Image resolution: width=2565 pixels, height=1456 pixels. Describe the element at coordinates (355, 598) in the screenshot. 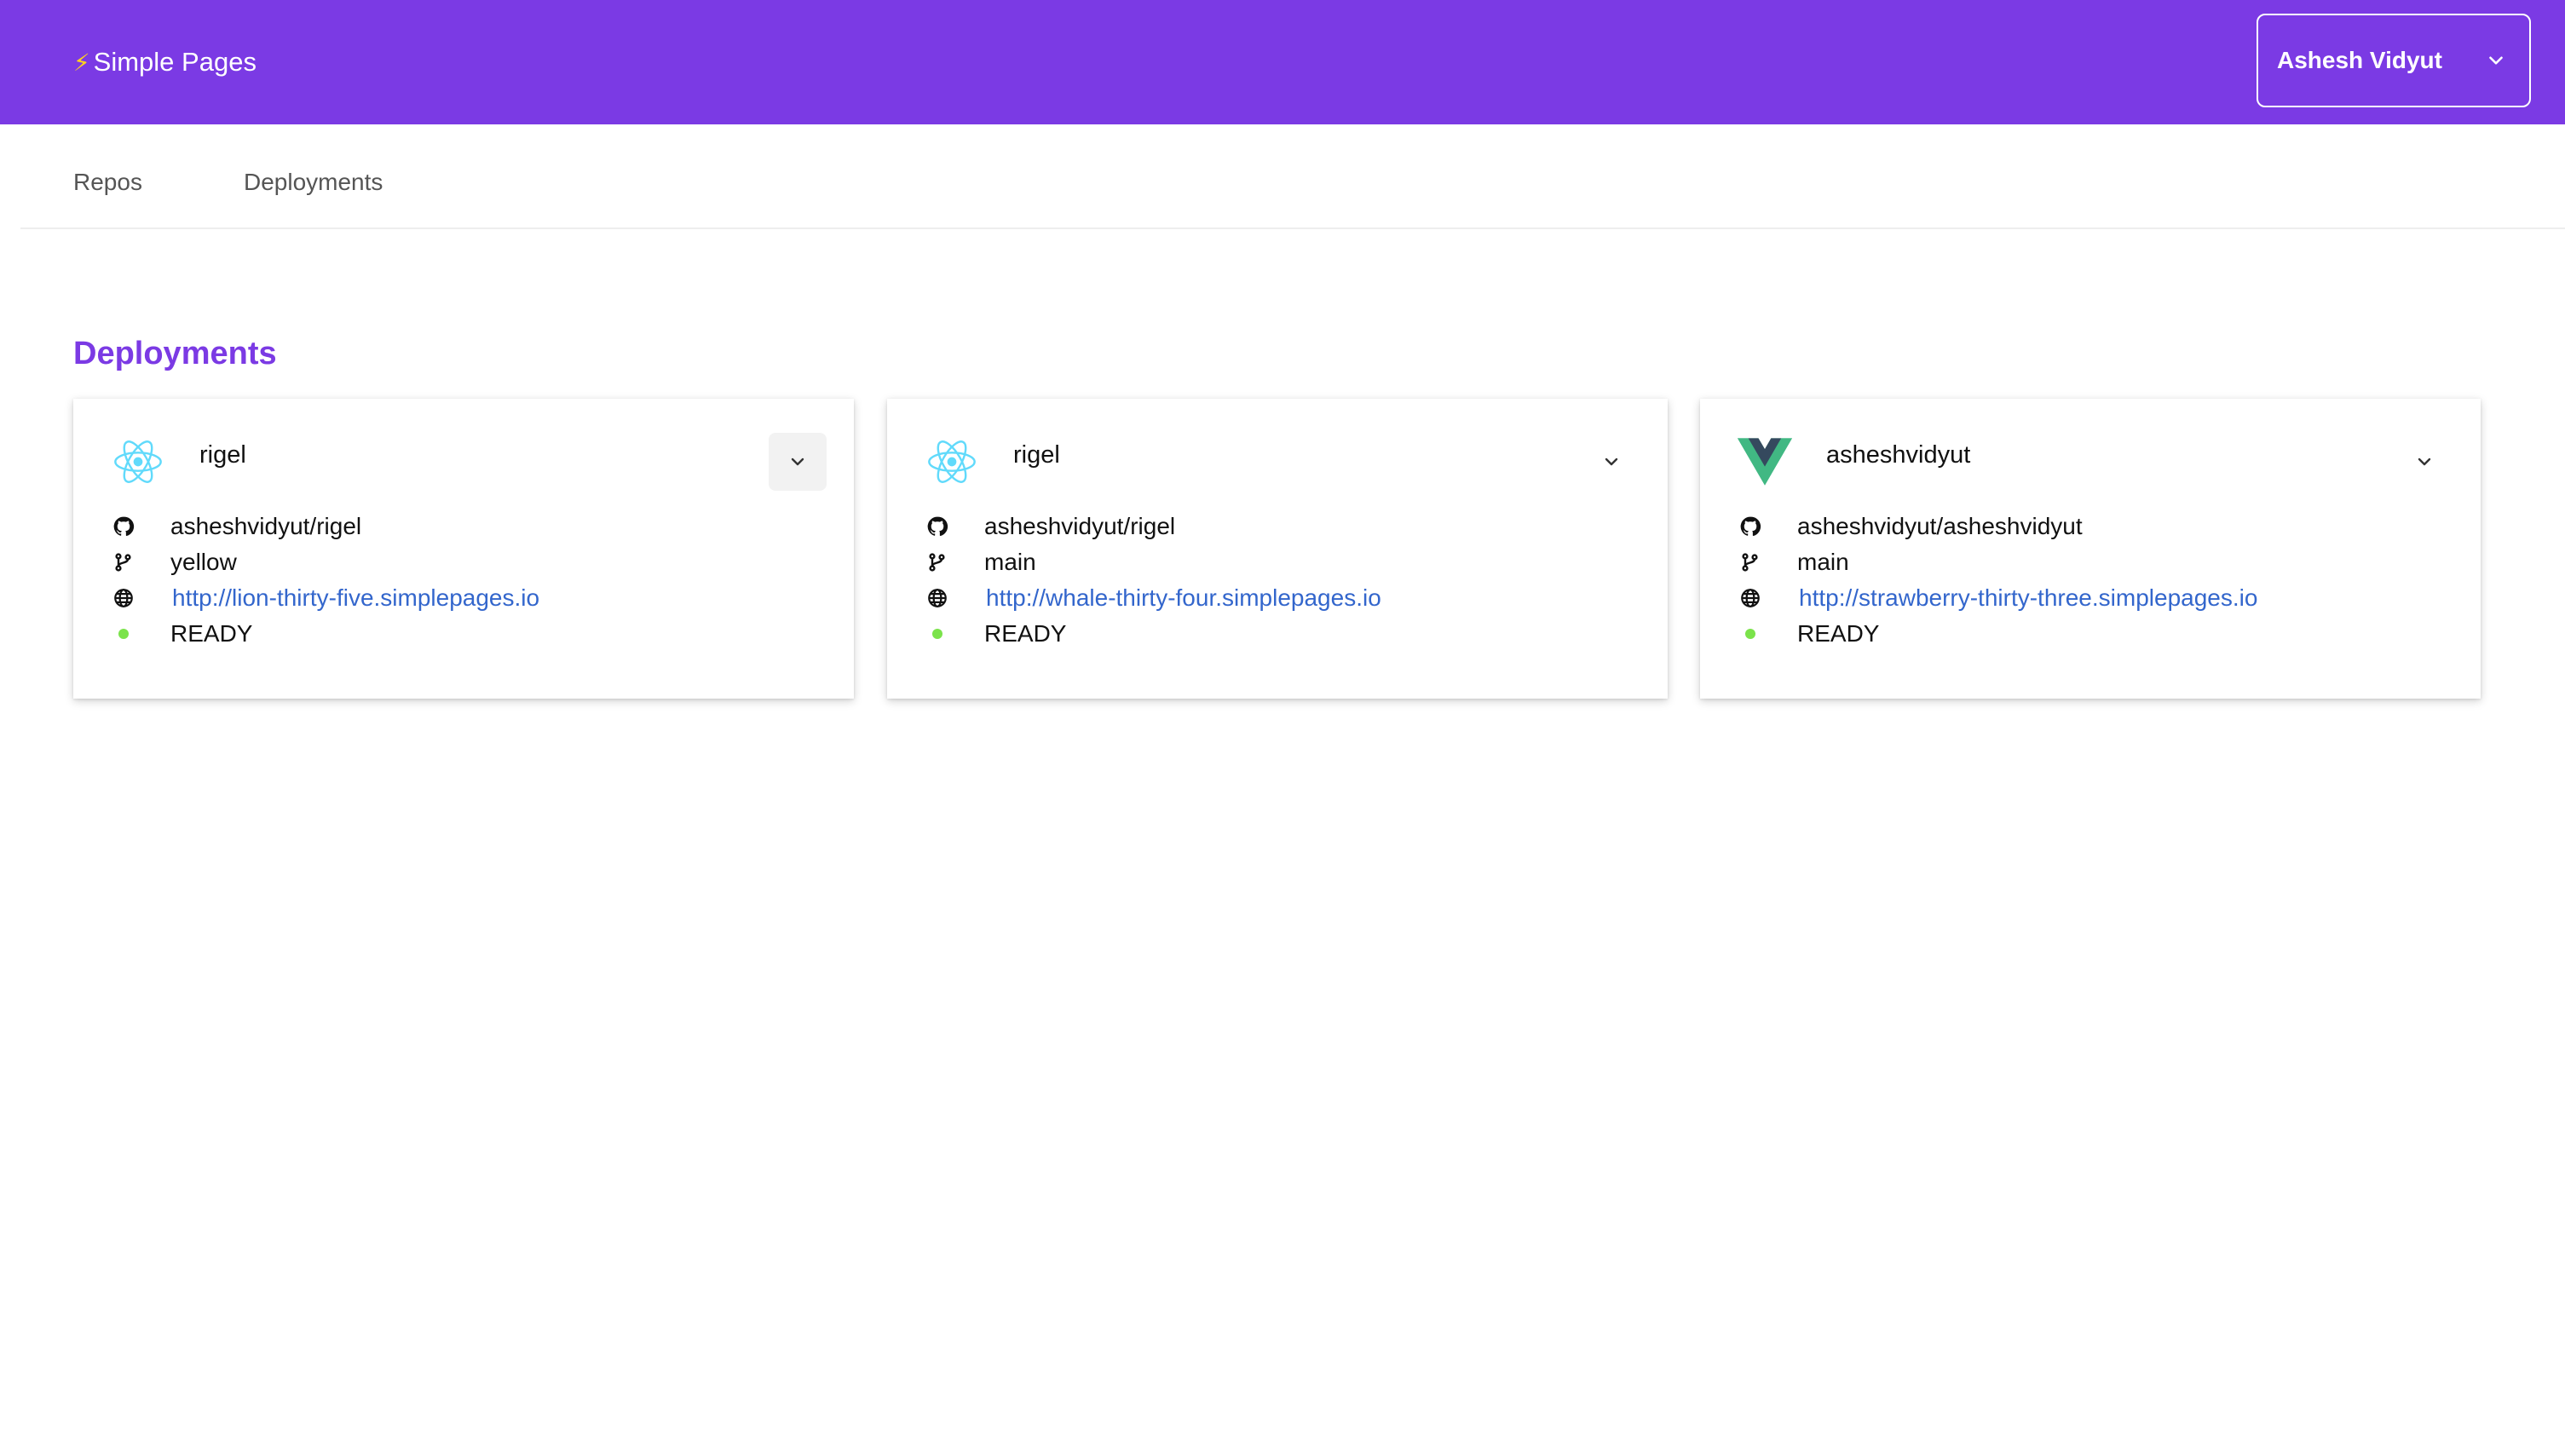

I see `deployment-url-link: http://lion-thirty-five.simplepages.io` at that location.